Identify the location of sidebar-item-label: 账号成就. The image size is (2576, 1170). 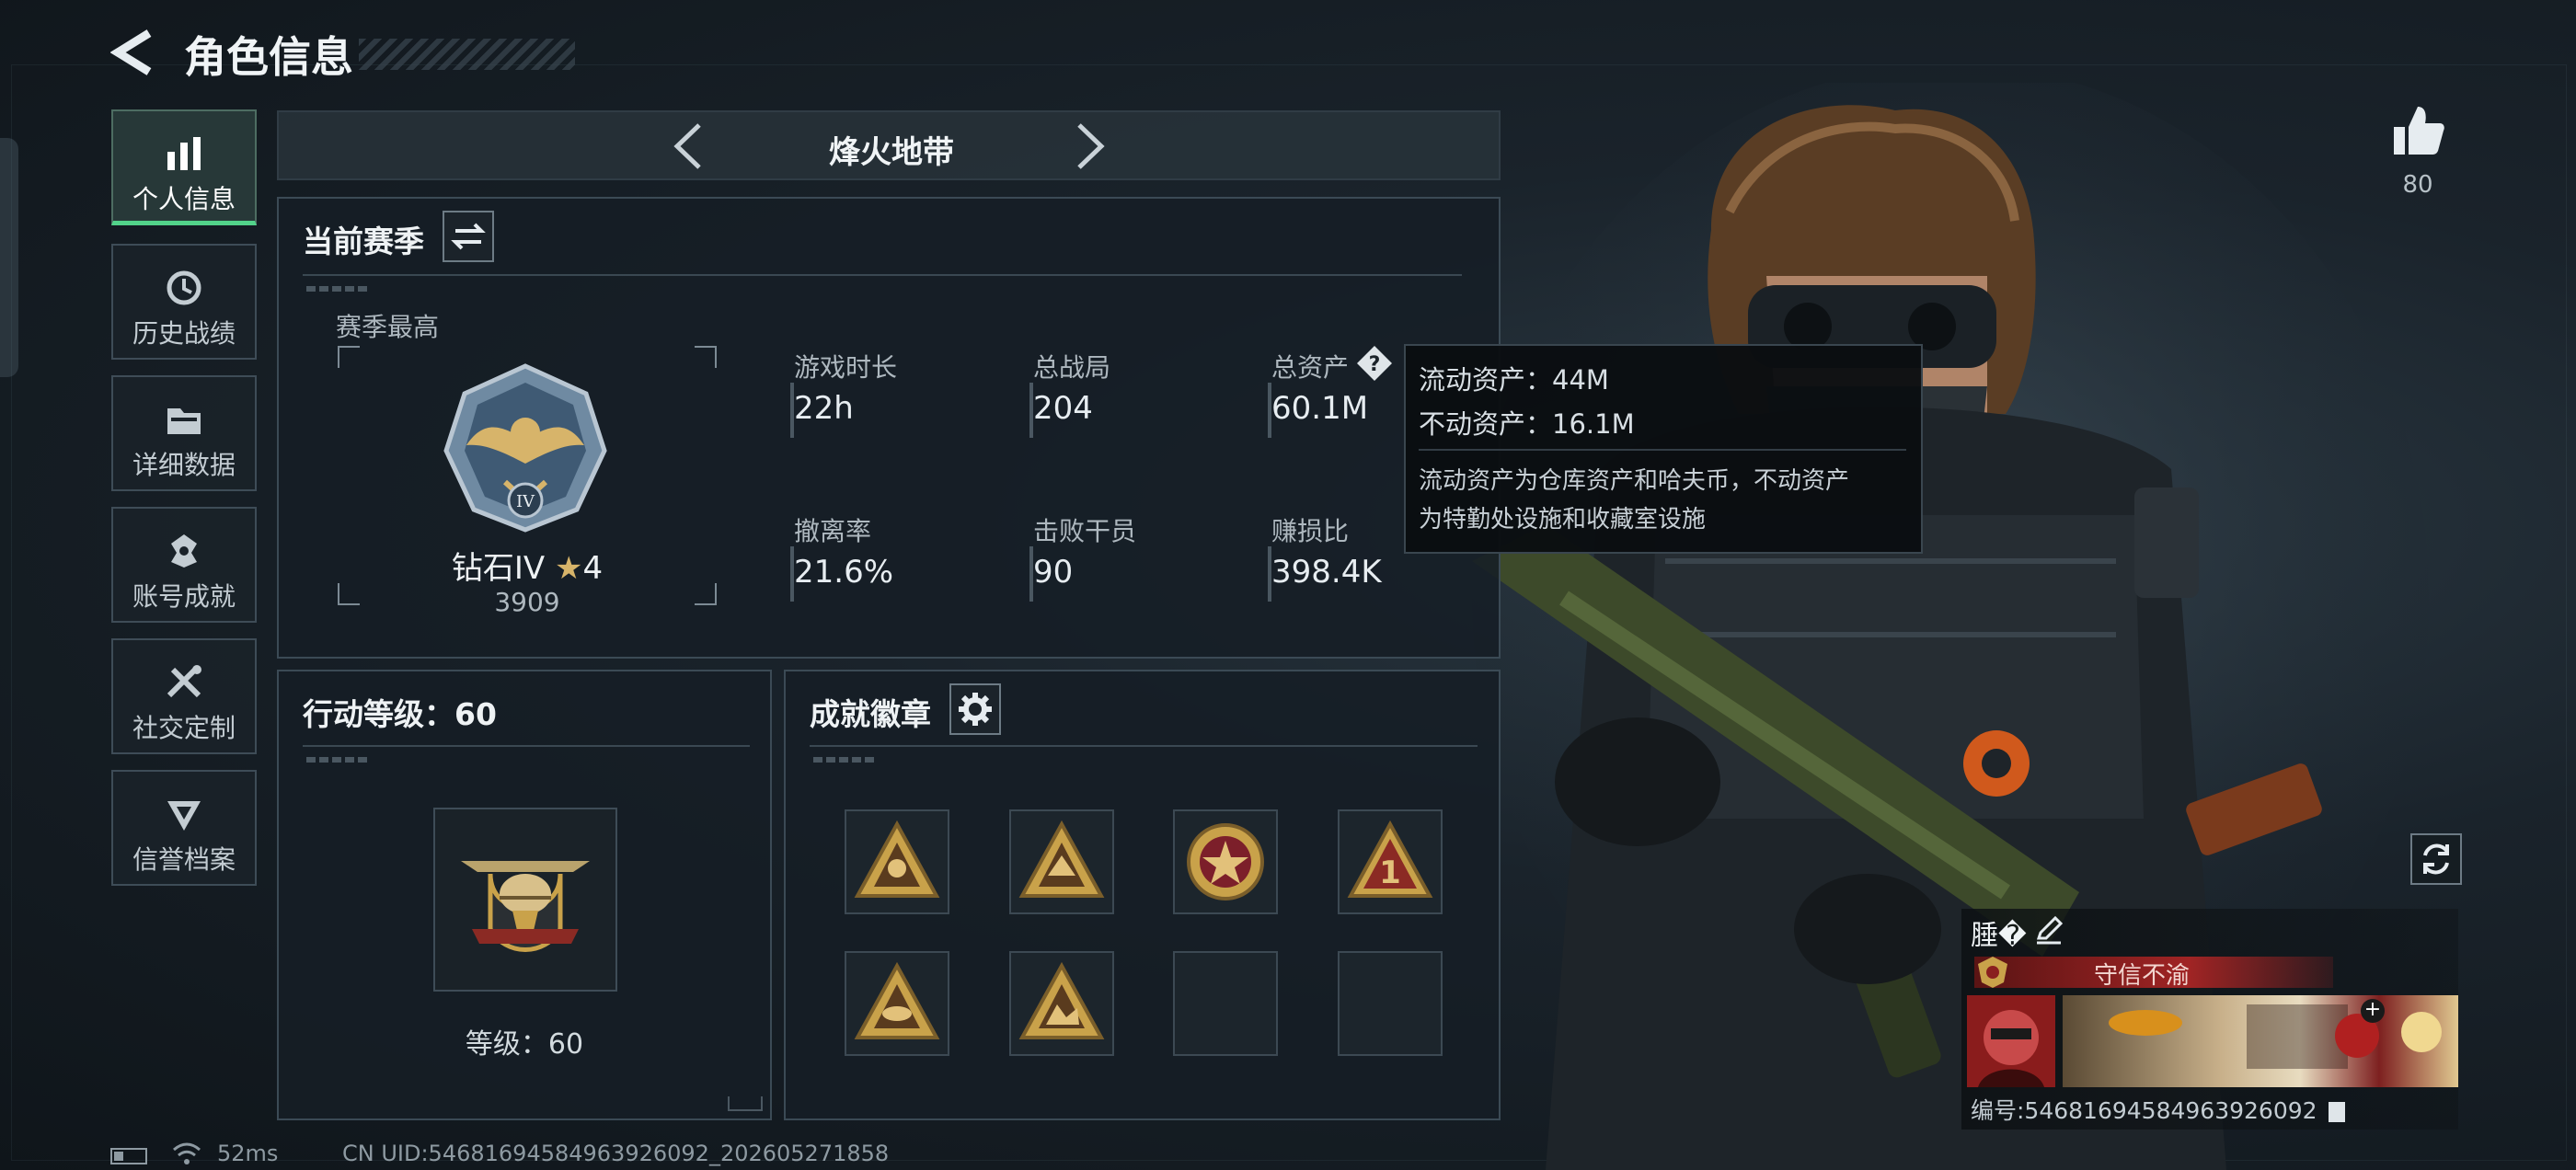
(184, 596).